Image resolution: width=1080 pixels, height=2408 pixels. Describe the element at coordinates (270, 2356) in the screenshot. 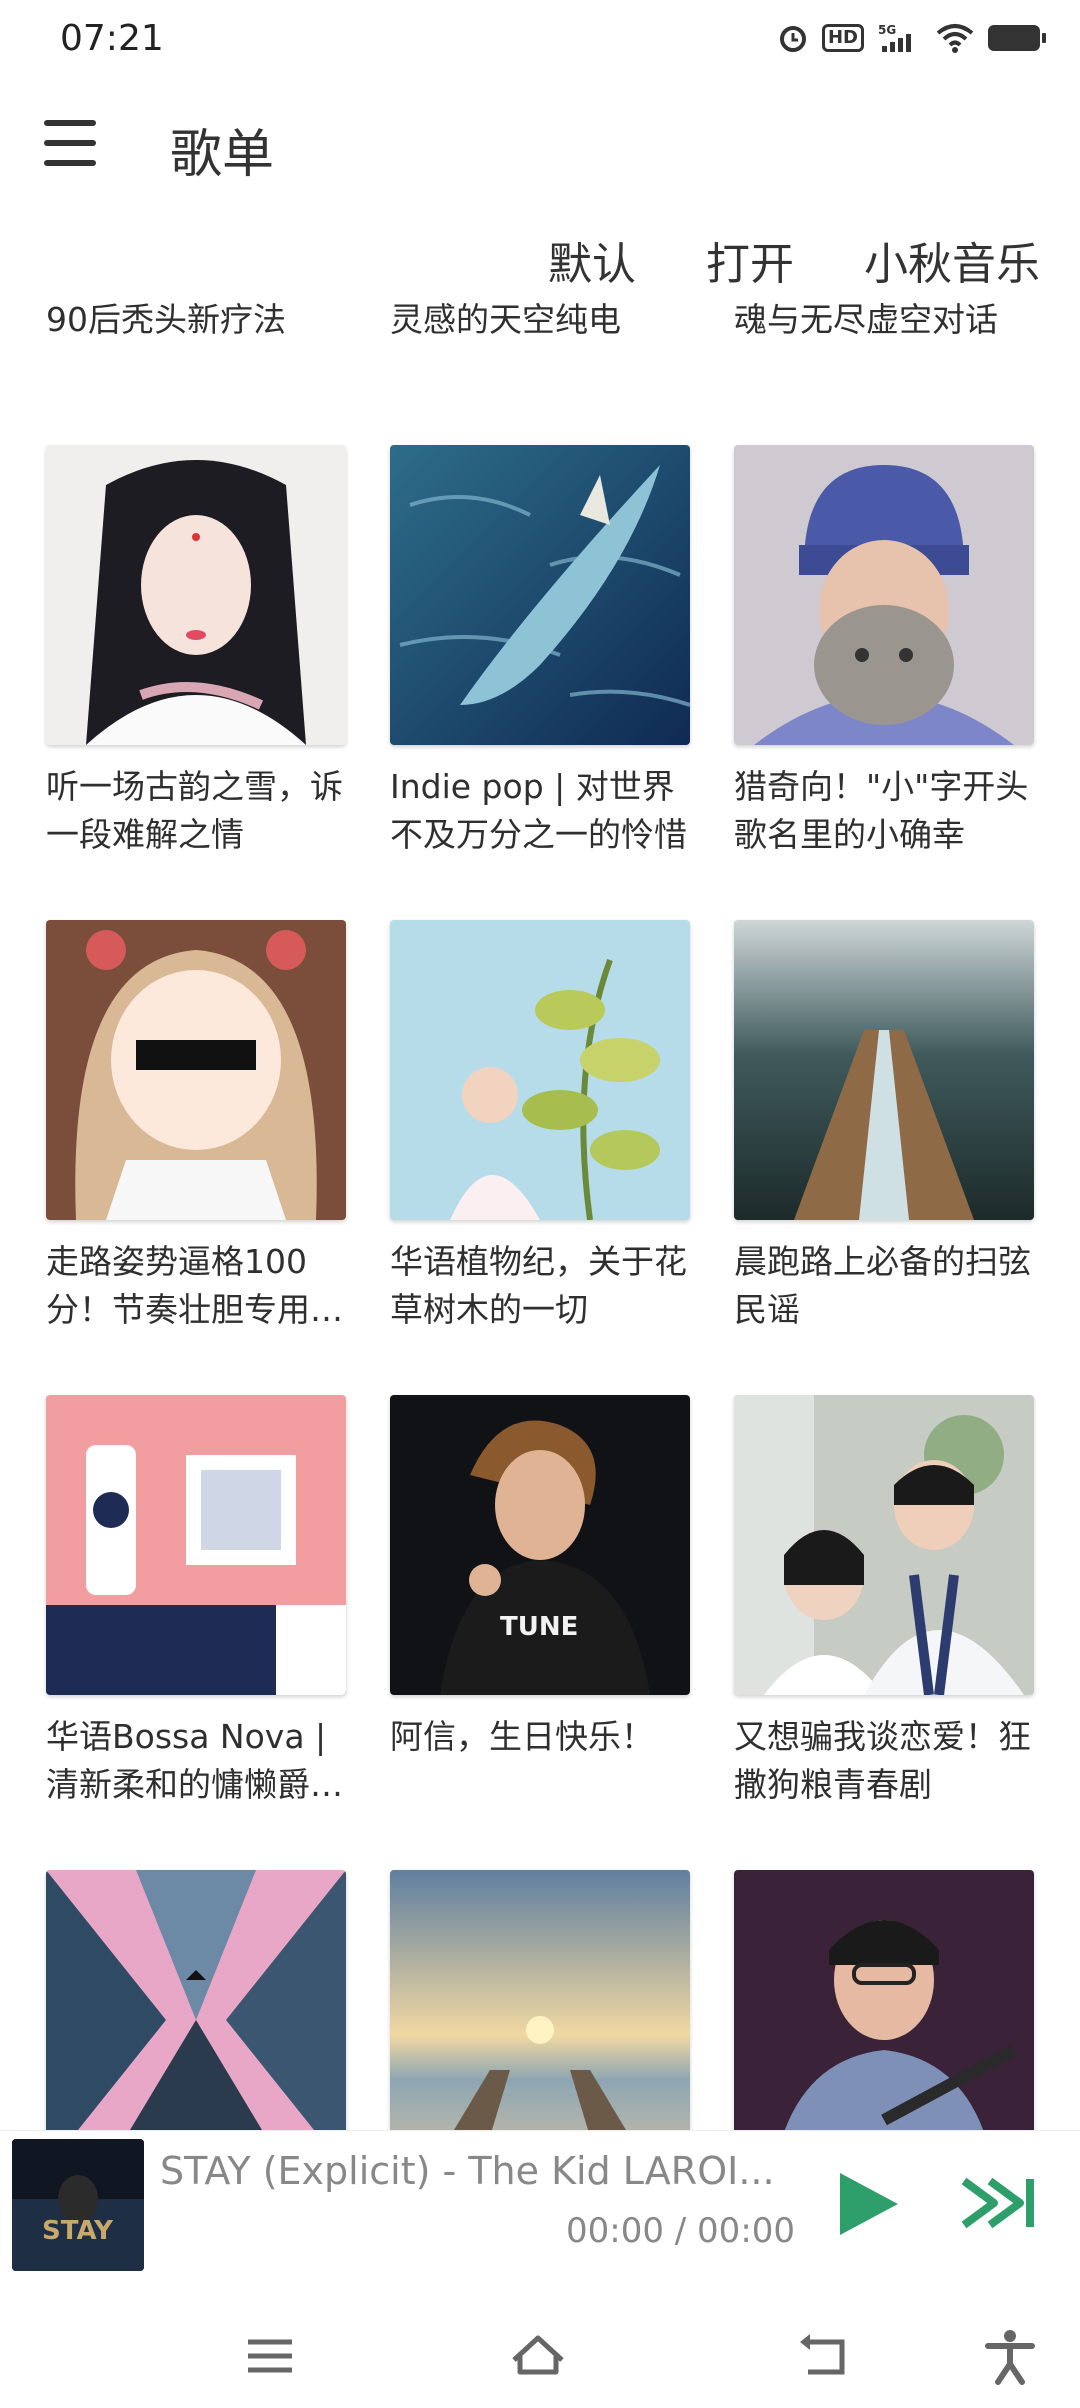

I see `menu-nav-icon` at that location.